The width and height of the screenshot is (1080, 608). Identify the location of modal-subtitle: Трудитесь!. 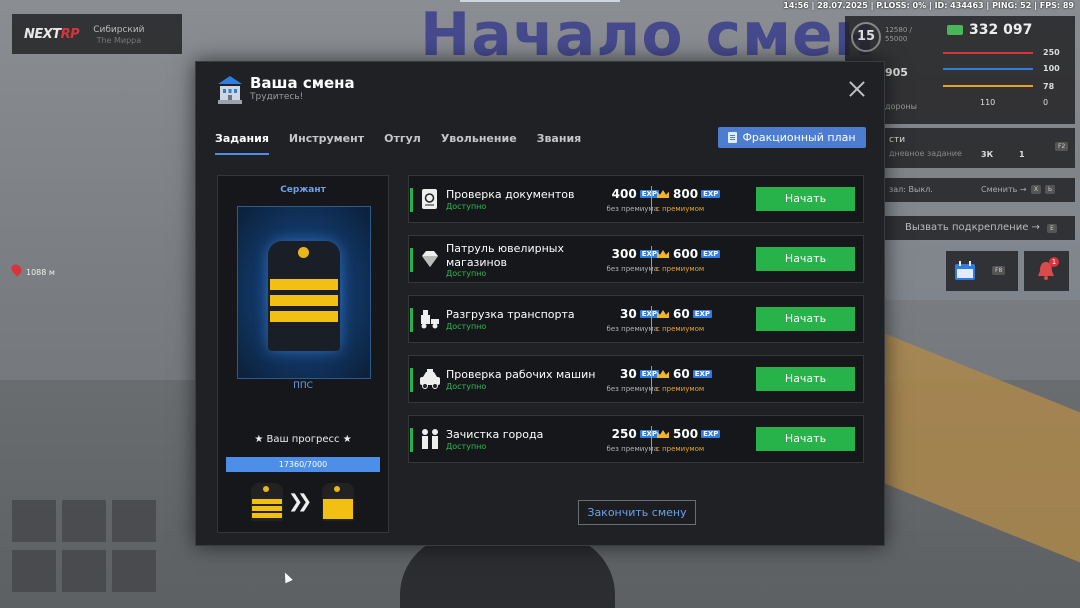
(277, 97).